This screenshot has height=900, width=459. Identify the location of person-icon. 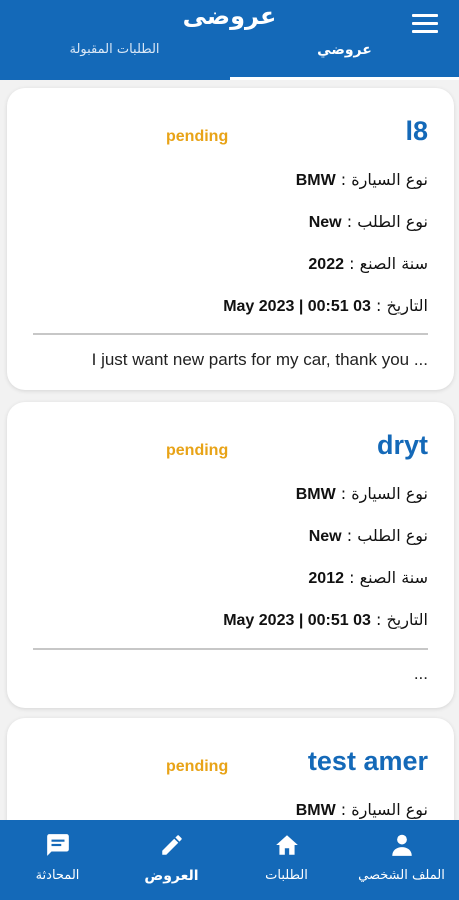
(401, 845).